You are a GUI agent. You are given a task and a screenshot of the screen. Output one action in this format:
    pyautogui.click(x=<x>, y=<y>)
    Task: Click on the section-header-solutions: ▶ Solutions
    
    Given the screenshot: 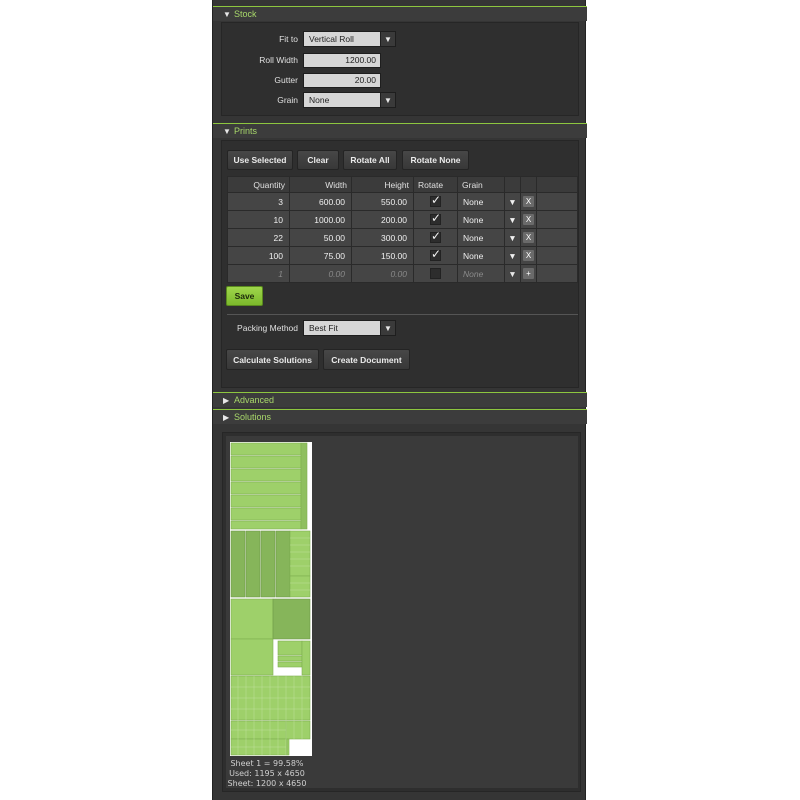 What is the action you would take?
    pyautogui.click(x=400, y=416)
    